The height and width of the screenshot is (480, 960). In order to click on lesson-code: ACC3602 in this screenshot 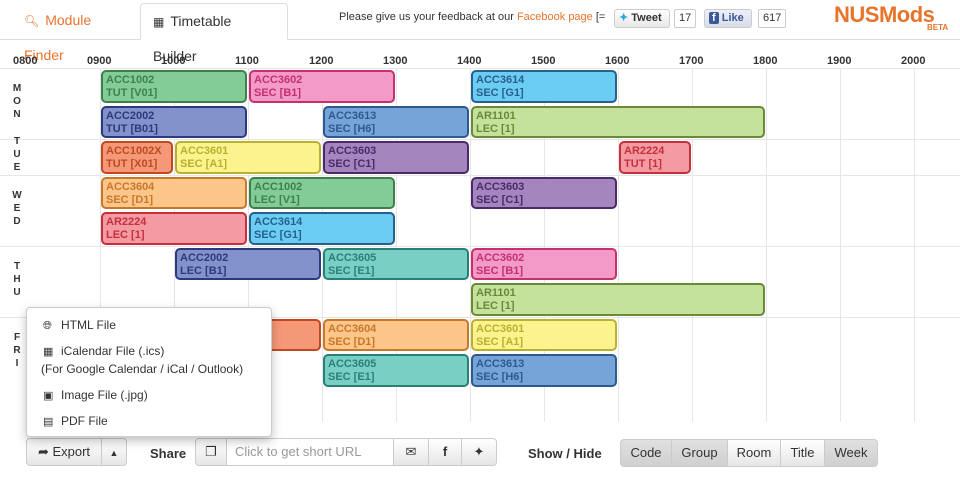, I will do `click(500, 257)`.